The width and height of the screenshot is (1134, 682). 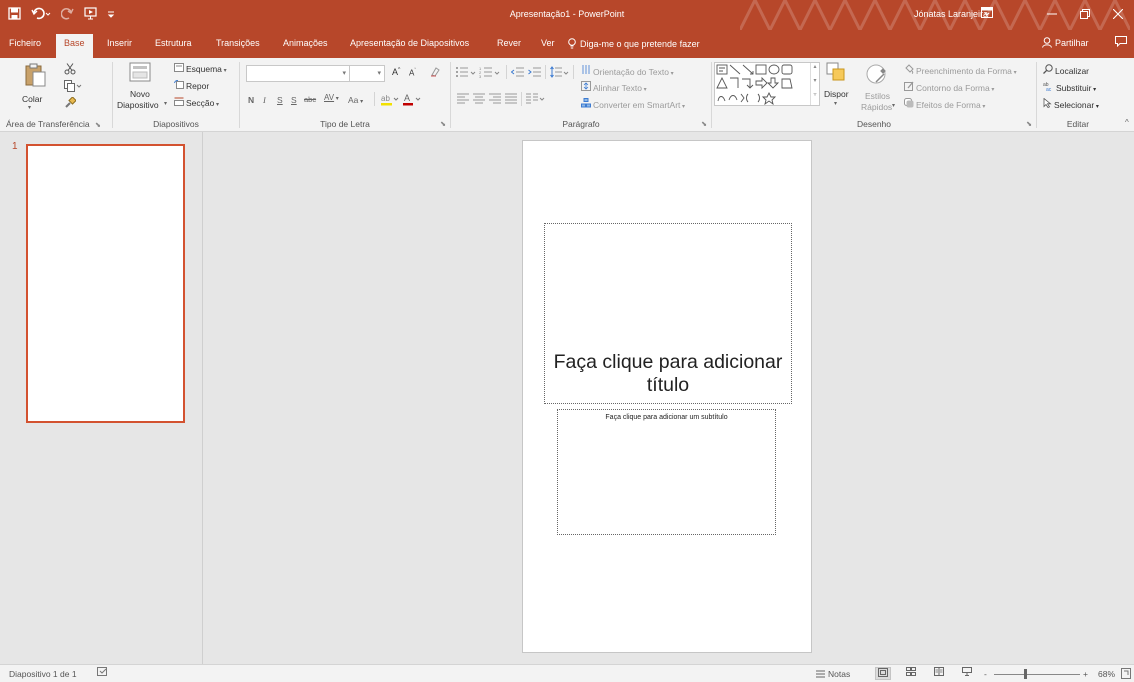 I want to click on zoom-slider-thumb, so click(x=1025, y=674).